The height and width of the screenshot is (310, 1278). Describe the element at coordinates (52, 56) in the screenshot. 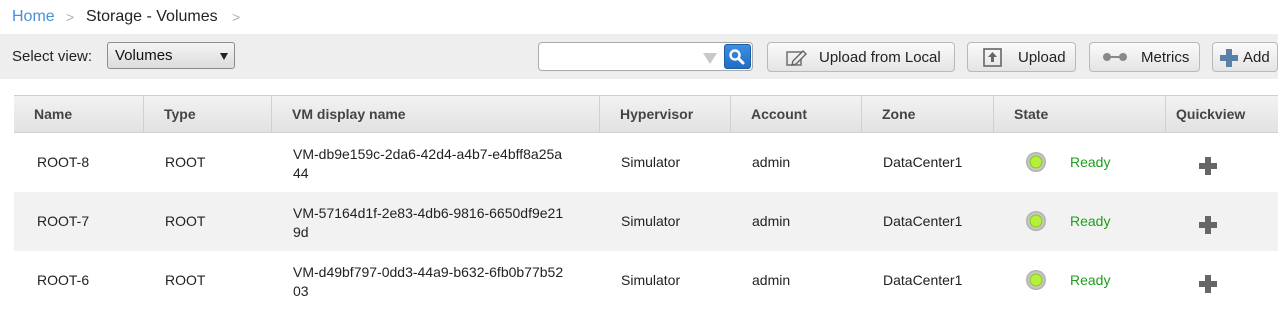

I see `select-view-label: Select view:` at that location.